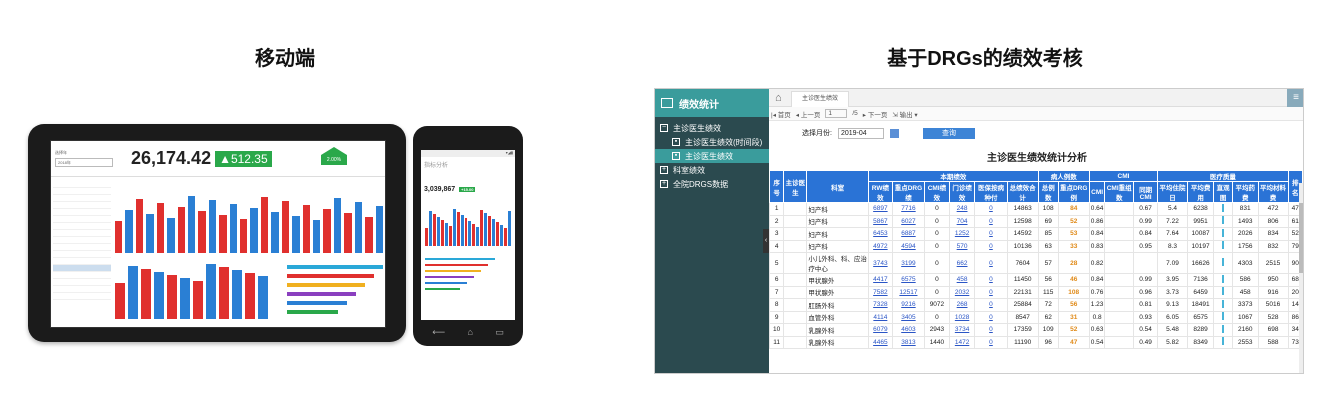 This screenshot has height=402, width=1326. I want to click on table-cell: 3743, so click(880, 263).